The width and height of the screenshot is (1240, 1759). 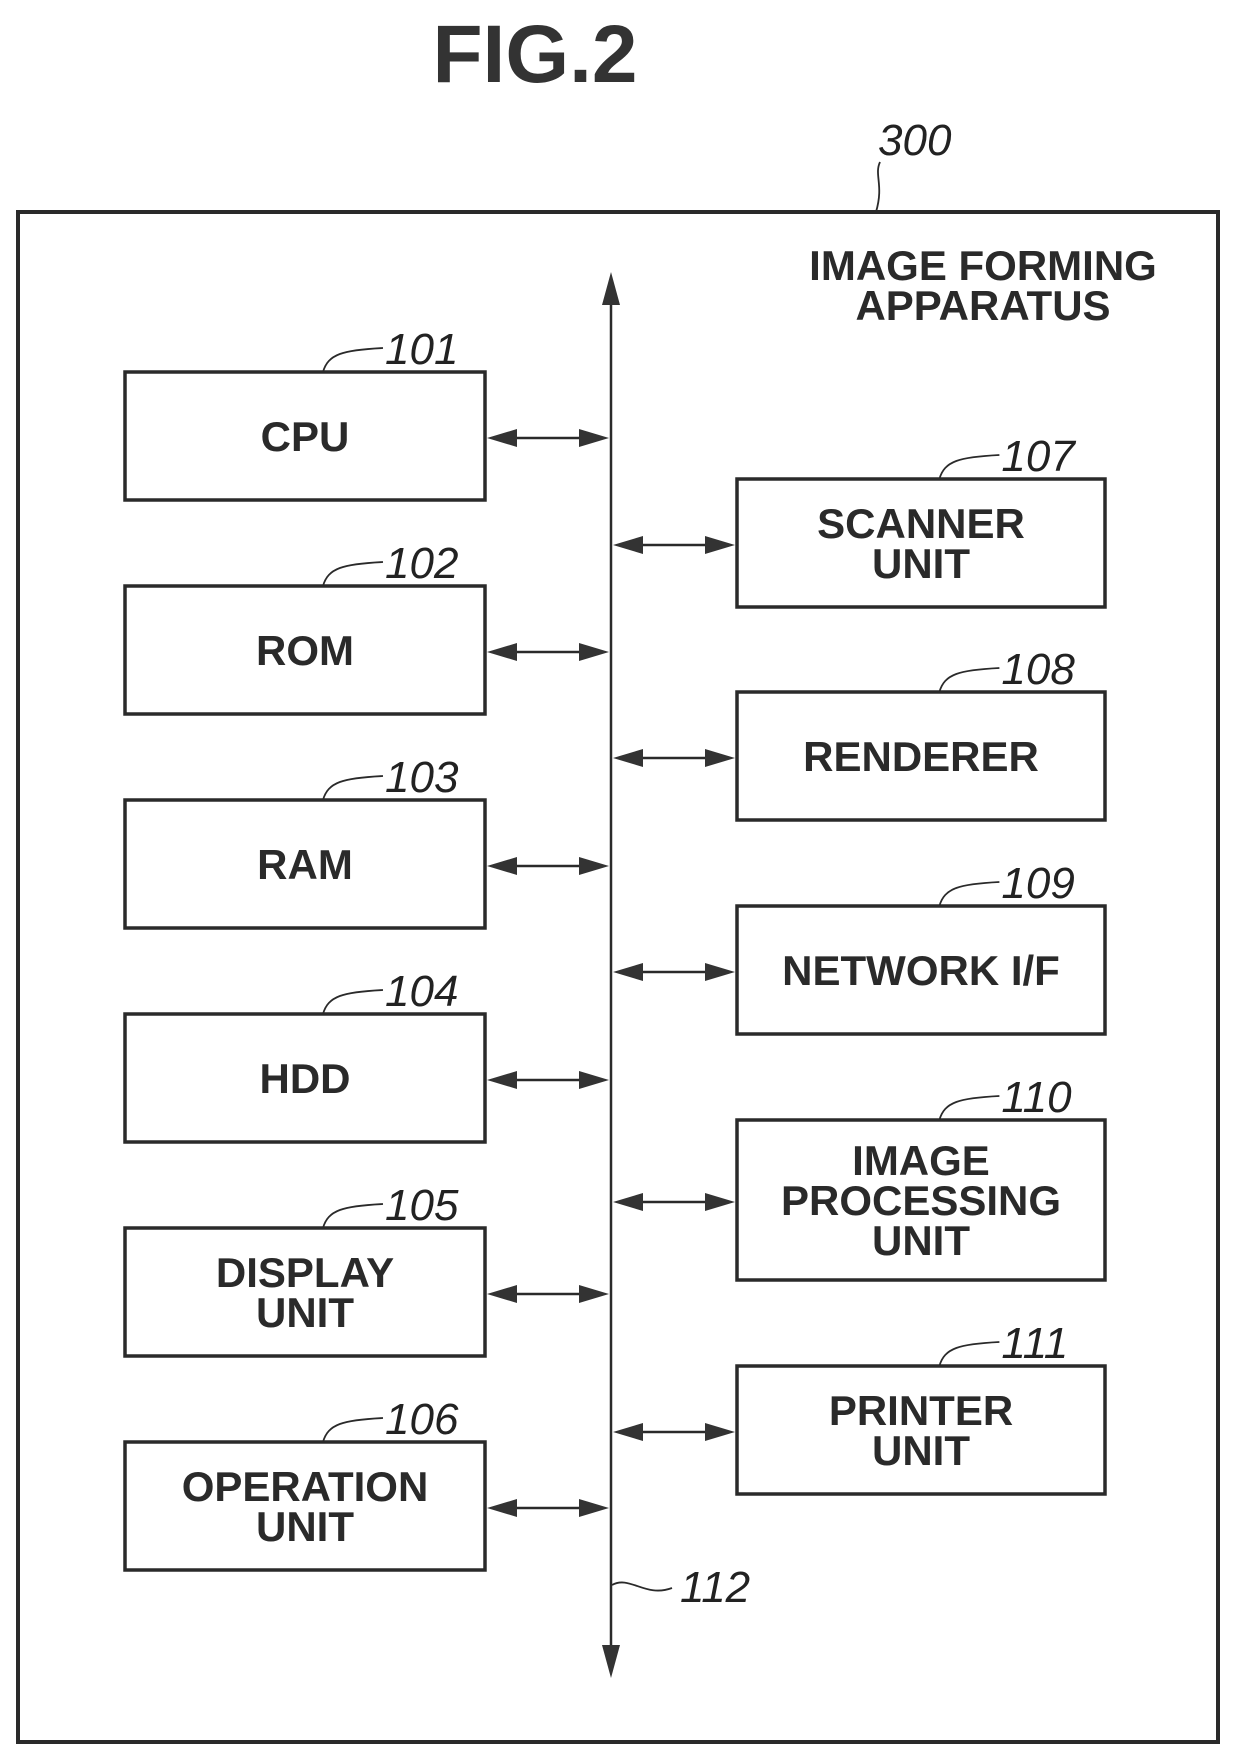 What do you see at coordinates (1034, 1343) in the screenshot?
I see `block-ref-label: 111` at bounding box center [1034, 1343].